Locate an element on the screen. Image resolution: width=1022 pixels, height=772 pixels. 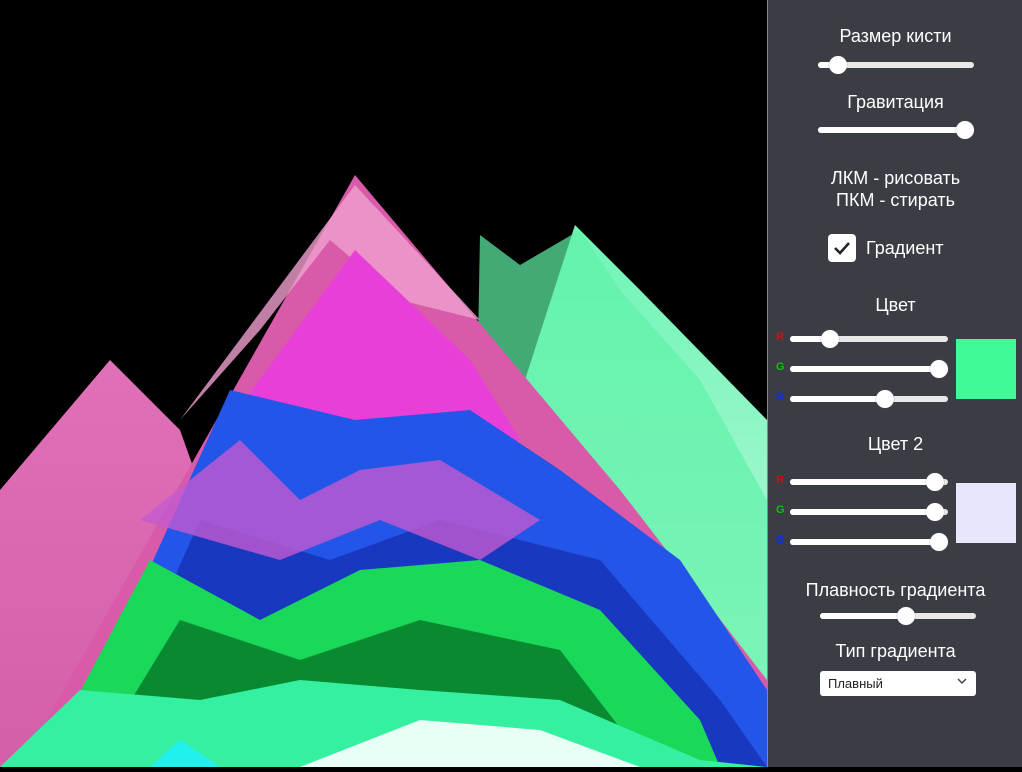
color1-r-slider is located at coordinates (869, 339).